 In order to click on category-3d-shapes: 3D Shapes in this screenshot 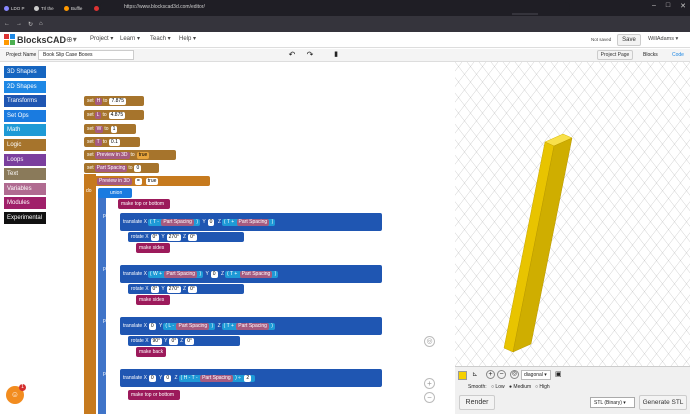, I will do `click(25, 72)`.